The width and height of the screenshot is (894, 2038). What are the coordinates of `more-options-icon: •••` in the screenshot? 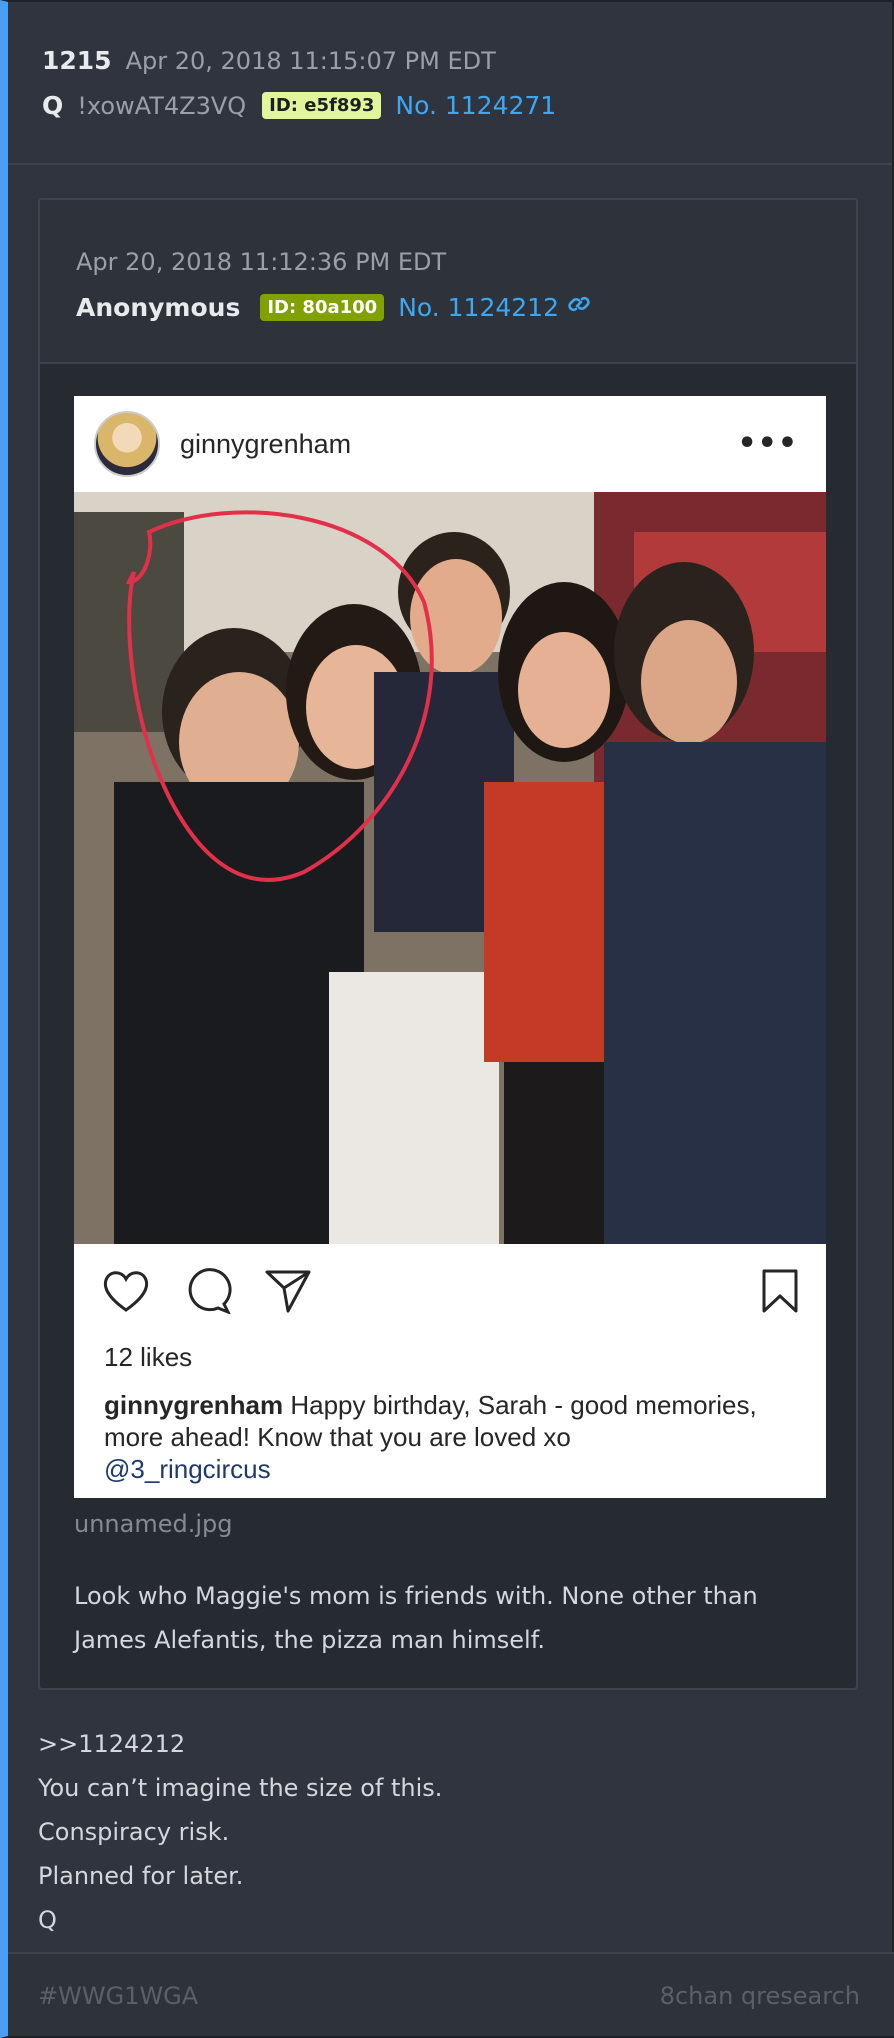 It's located at (767, 443).